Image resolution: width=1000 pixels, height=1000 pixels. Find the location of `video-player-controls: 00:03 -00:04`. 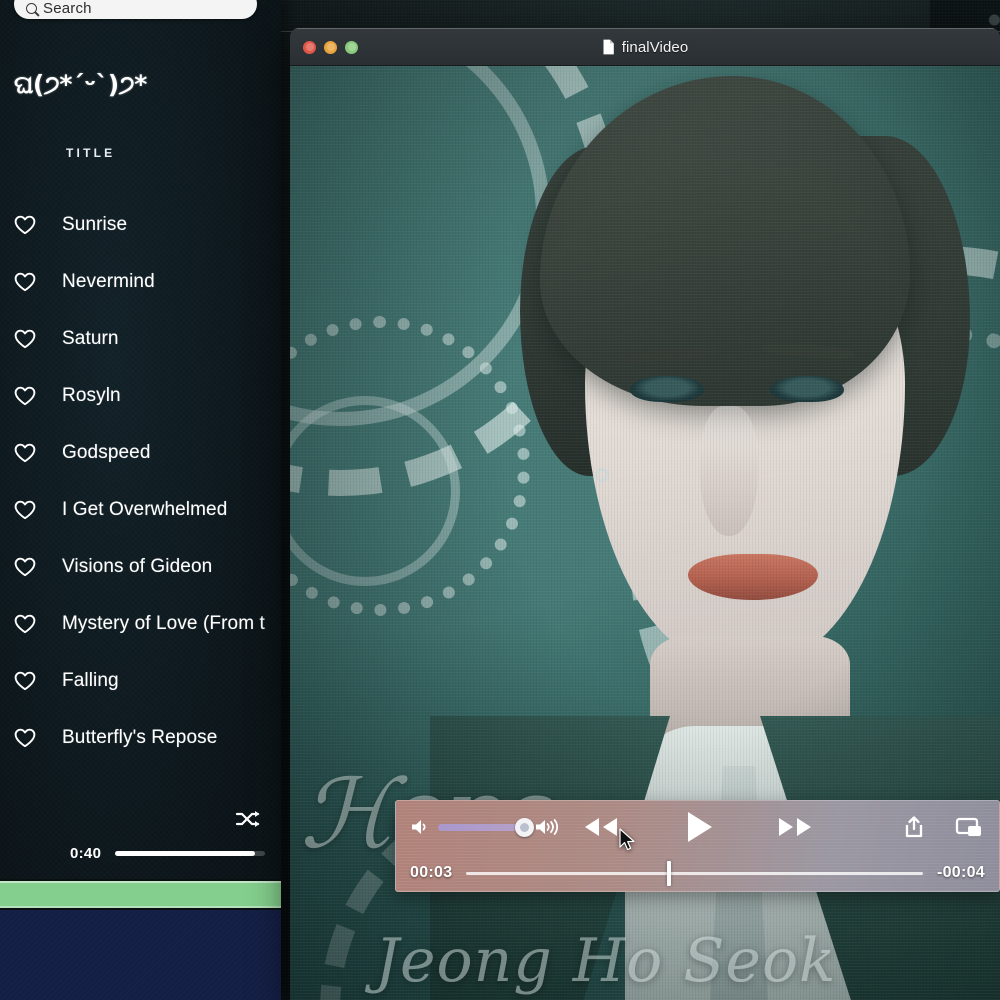

video-player-controls: 00:03 -00:04 is located at coordinates (697, 846).